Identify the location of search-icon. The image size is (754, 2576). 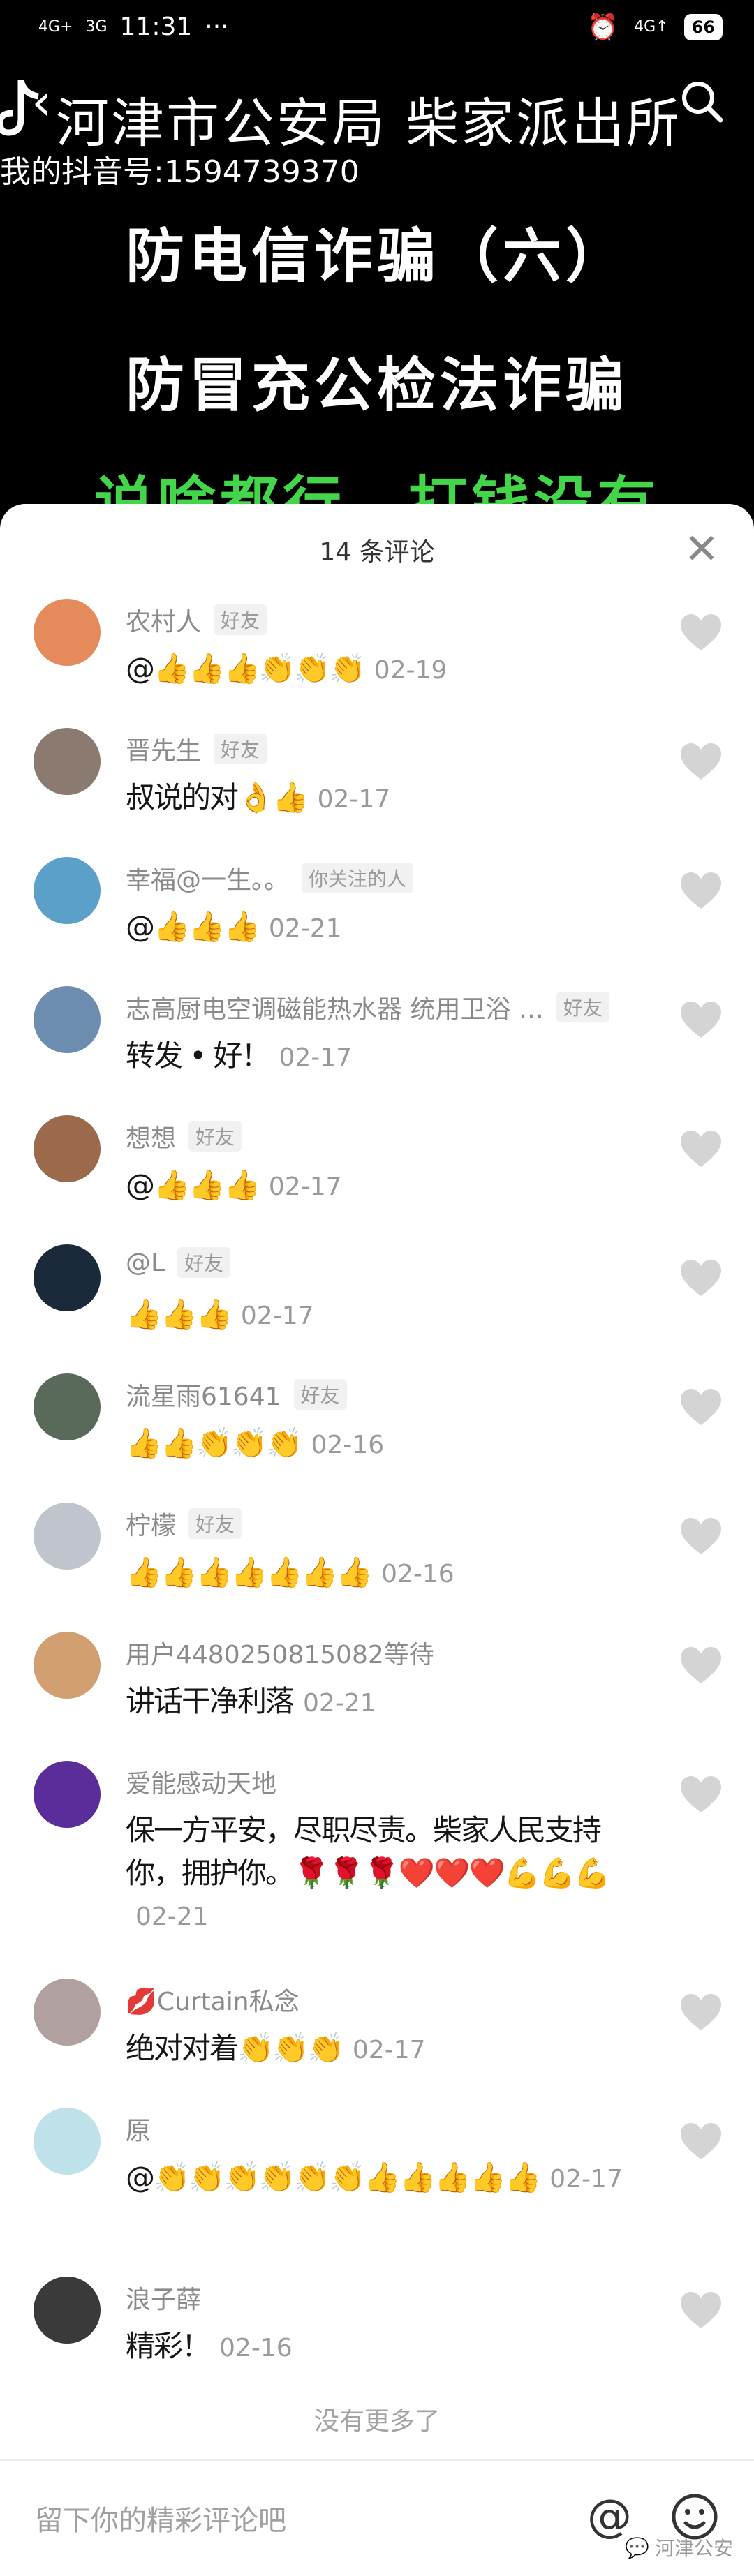
(701, 102).